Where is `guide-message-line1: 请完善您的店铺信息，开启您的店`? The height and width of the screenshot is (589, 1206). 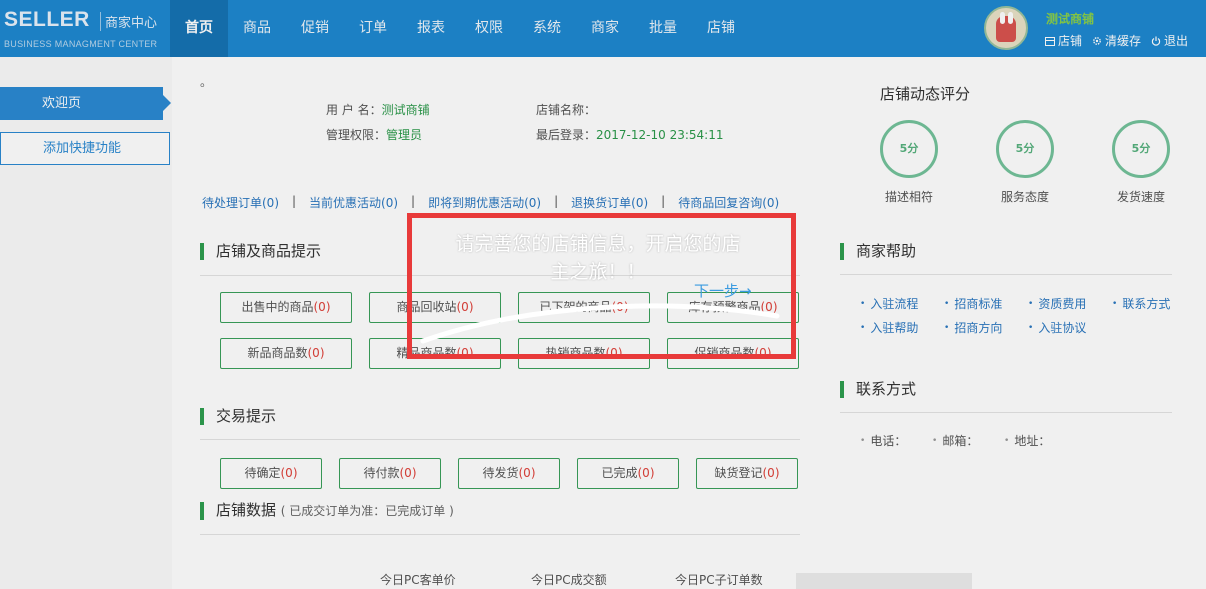 guide-message-line1: 请完善您的店铺信息，开启您的店 is located at coordinates (598, 244).